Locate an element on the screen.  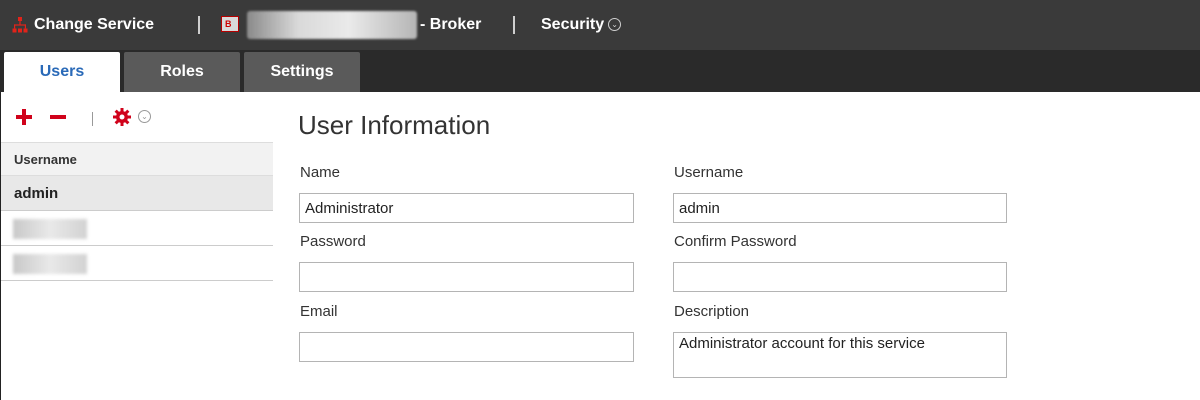
password-field is located at coordinates (466, 277).